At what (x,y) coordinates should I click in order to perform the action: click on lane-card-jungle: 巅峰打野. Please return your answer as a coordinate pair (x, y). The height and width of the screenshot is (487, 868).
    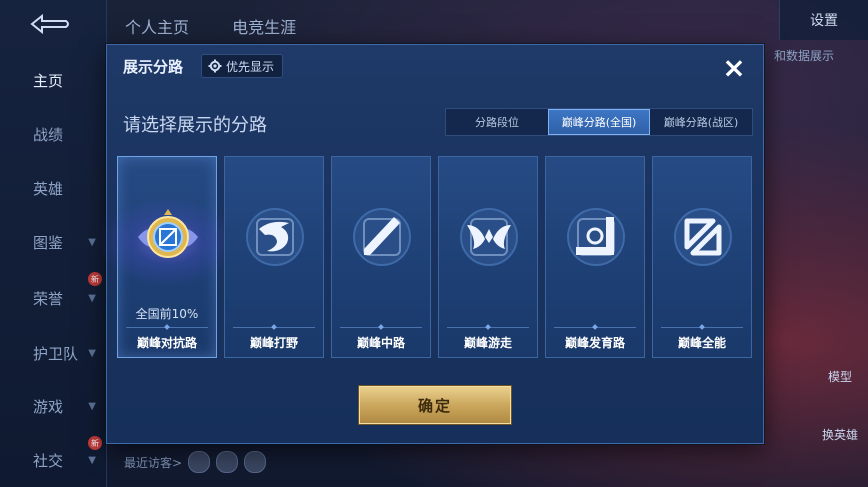
    Looking at the image, I should click on (274, 257).